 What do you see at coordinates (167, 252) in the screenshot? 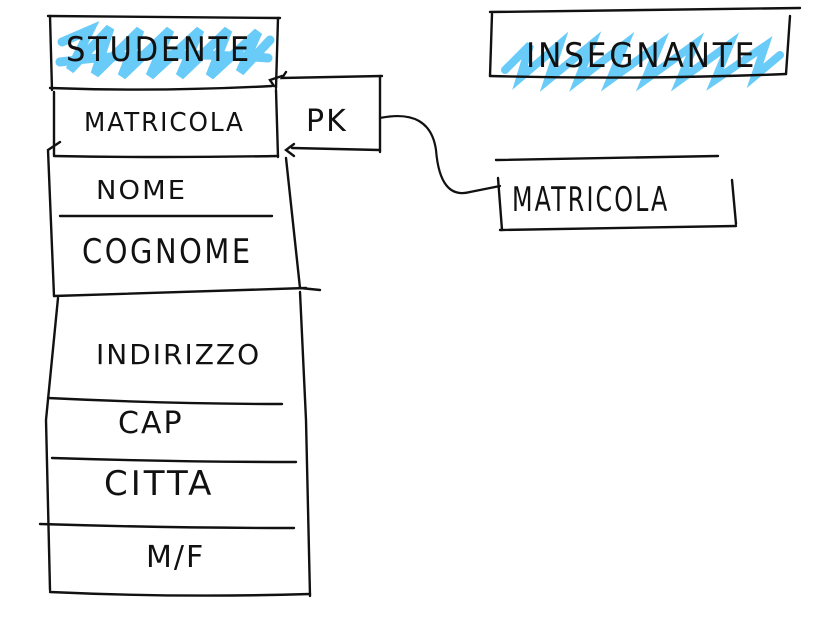
I see `cognome-field-label: COGNOME` at bounding box center [167, 252].